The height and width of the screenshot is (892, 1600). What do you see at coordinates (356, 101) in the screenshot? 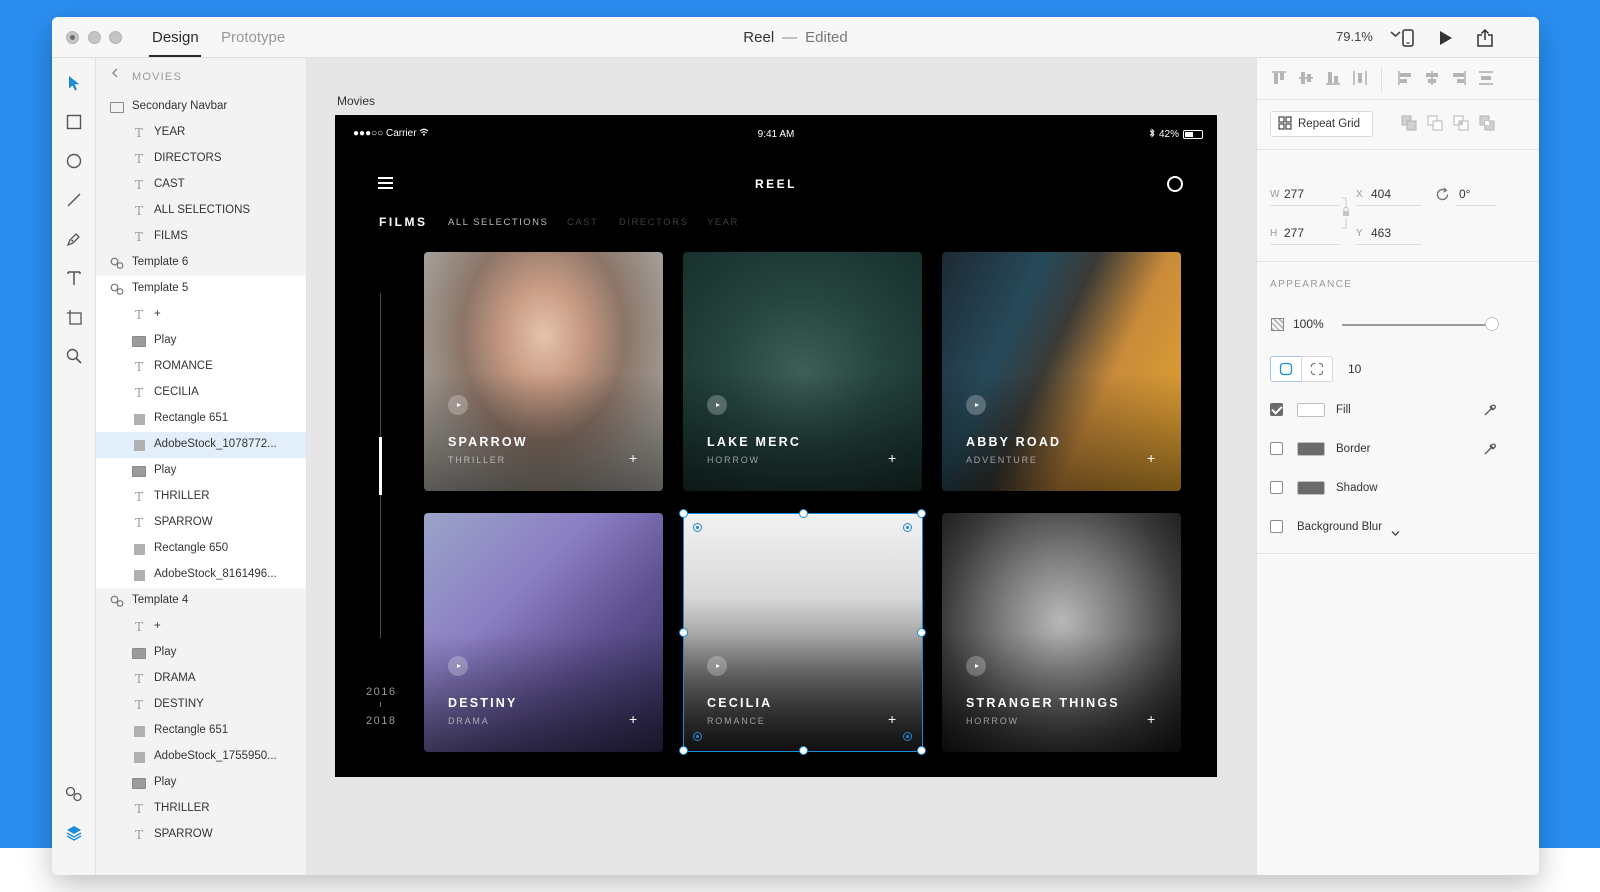
I see `artboard-label: Movies` at bounding box center [356, 101].